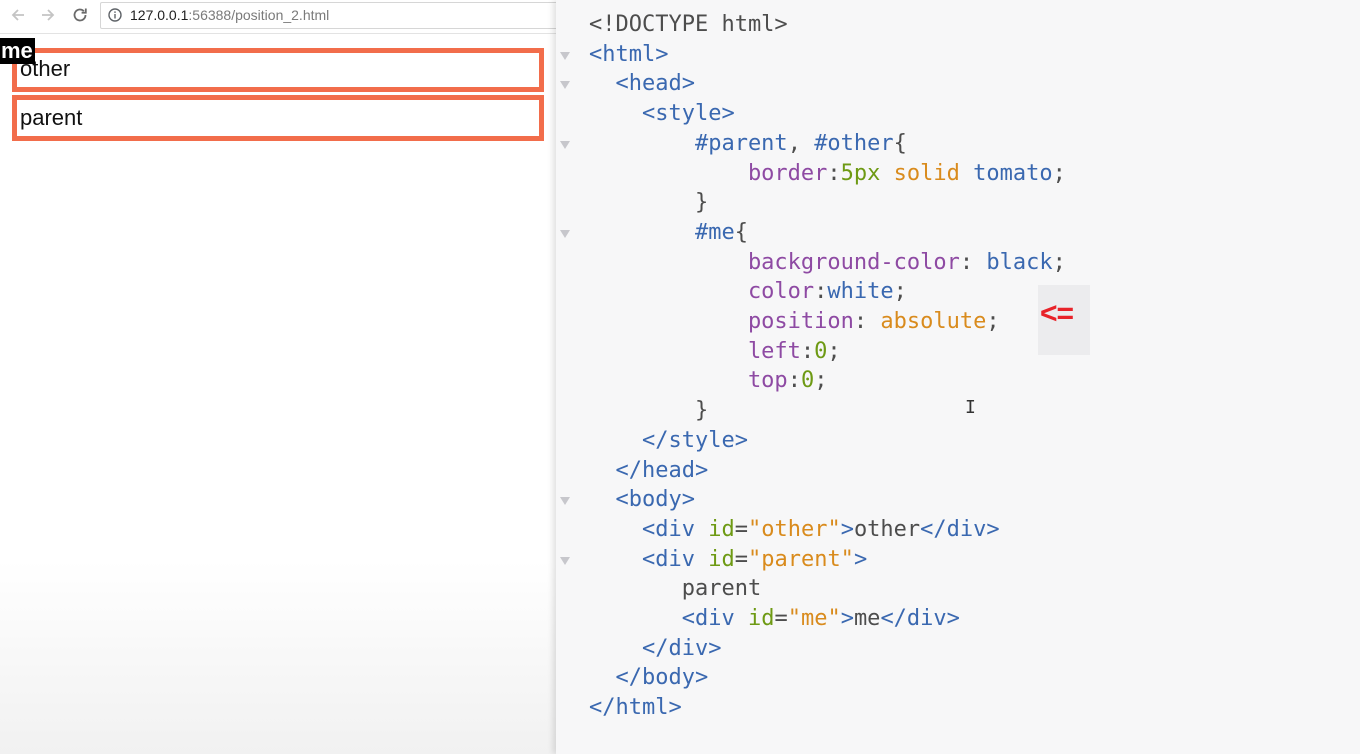 Image resolution: width=1360 pixels, height=754 pixels. I want to click on code-token: #other, so click(854, 143).